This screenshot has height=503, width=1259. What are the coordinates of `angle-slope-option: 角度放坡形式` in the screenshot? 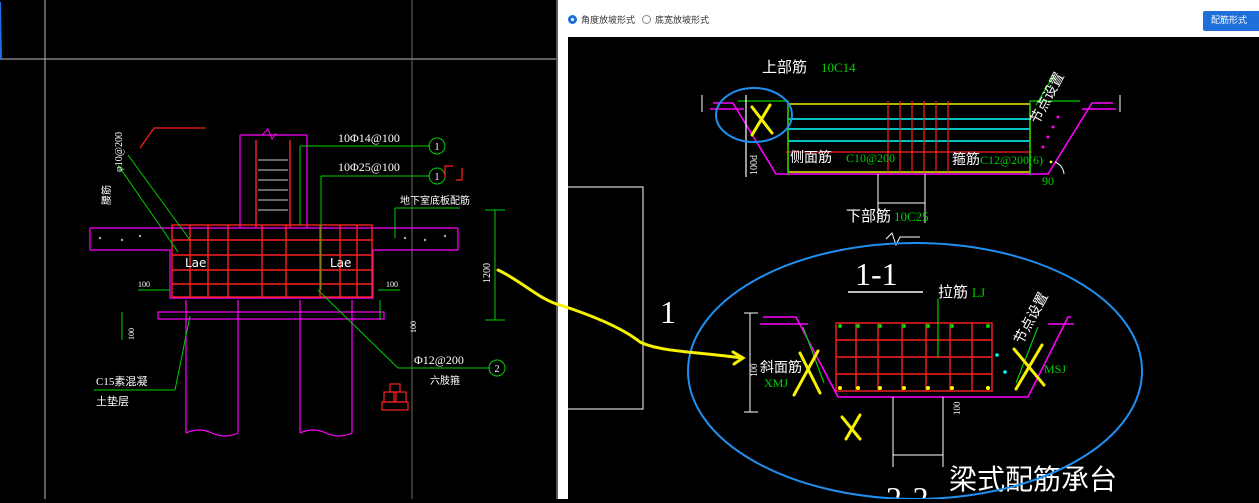 It's located at (601, 19).